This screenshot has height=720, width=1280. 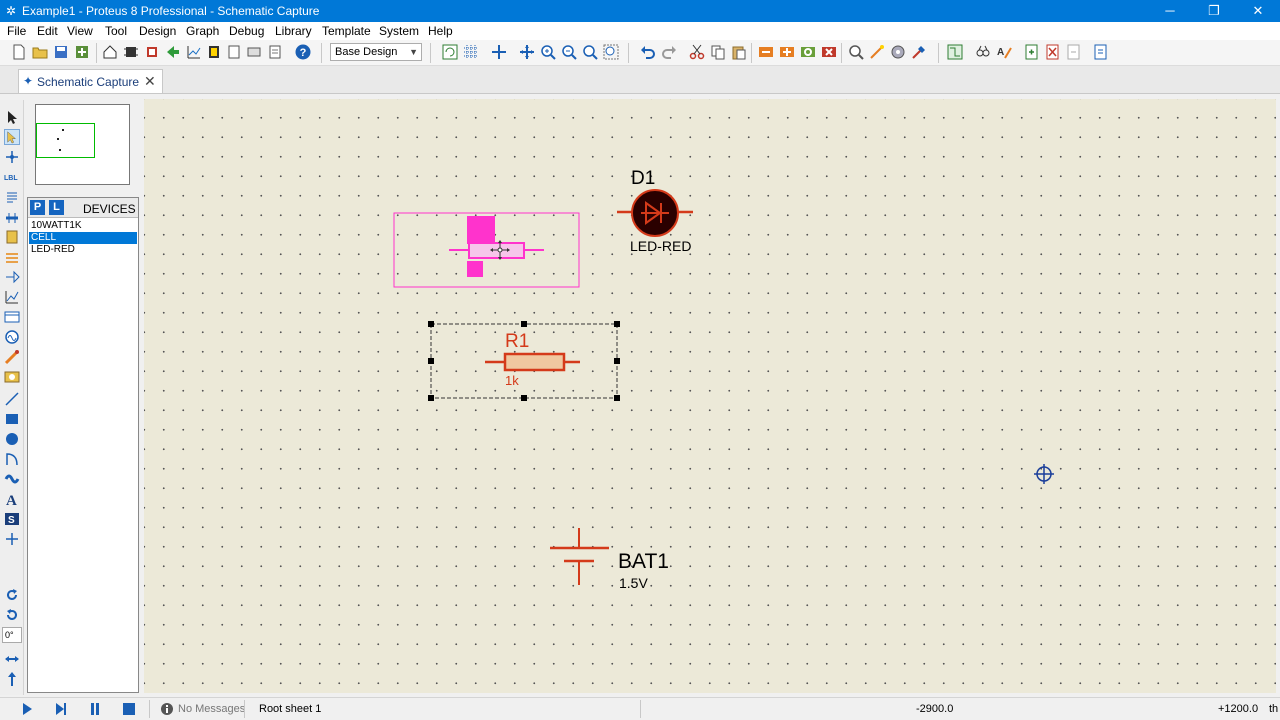 What do you see at coordinates (346, 31) in the screenshot?
I see `menu-template: Template` at bounding box center [346, 31].